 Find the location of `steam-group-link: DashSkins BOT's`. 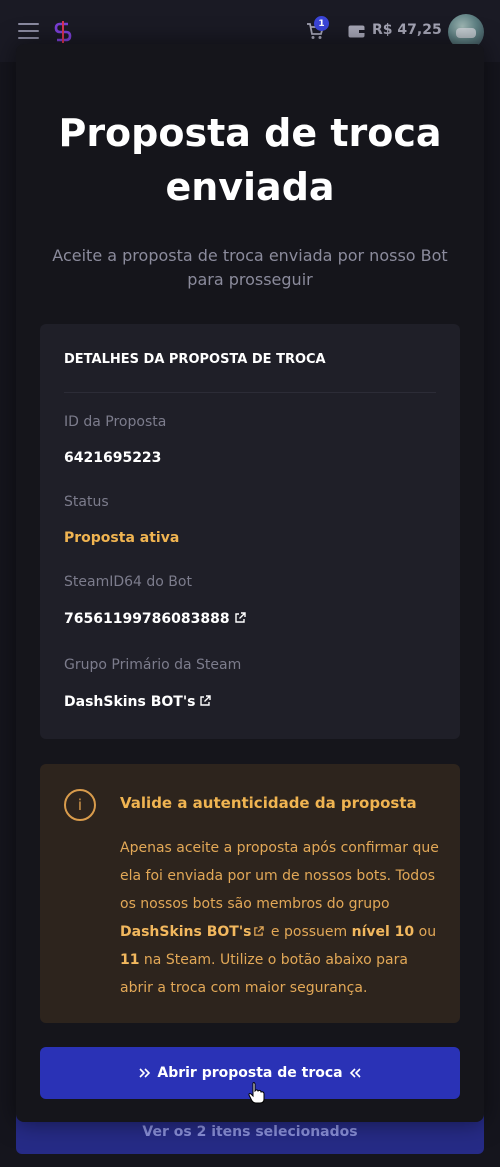

steam-group-link: DashSkins BOT's is located at coordinates (138, 702).